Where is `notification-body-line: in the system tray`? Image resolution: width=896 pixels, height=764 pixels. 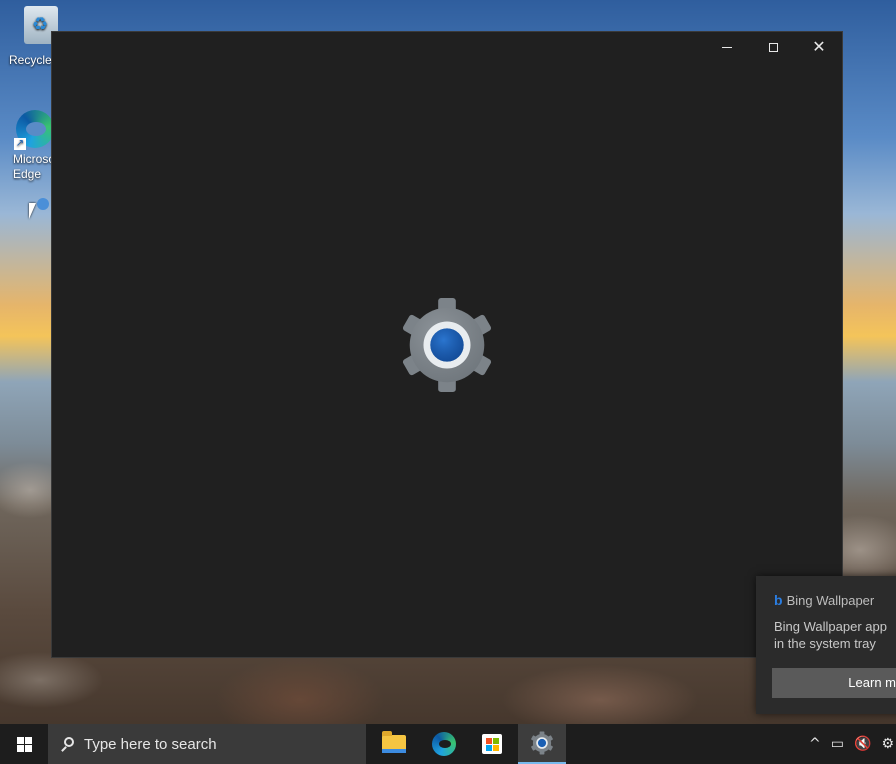
notification-body-line: in the system tray is located at coordinates (825, 643).